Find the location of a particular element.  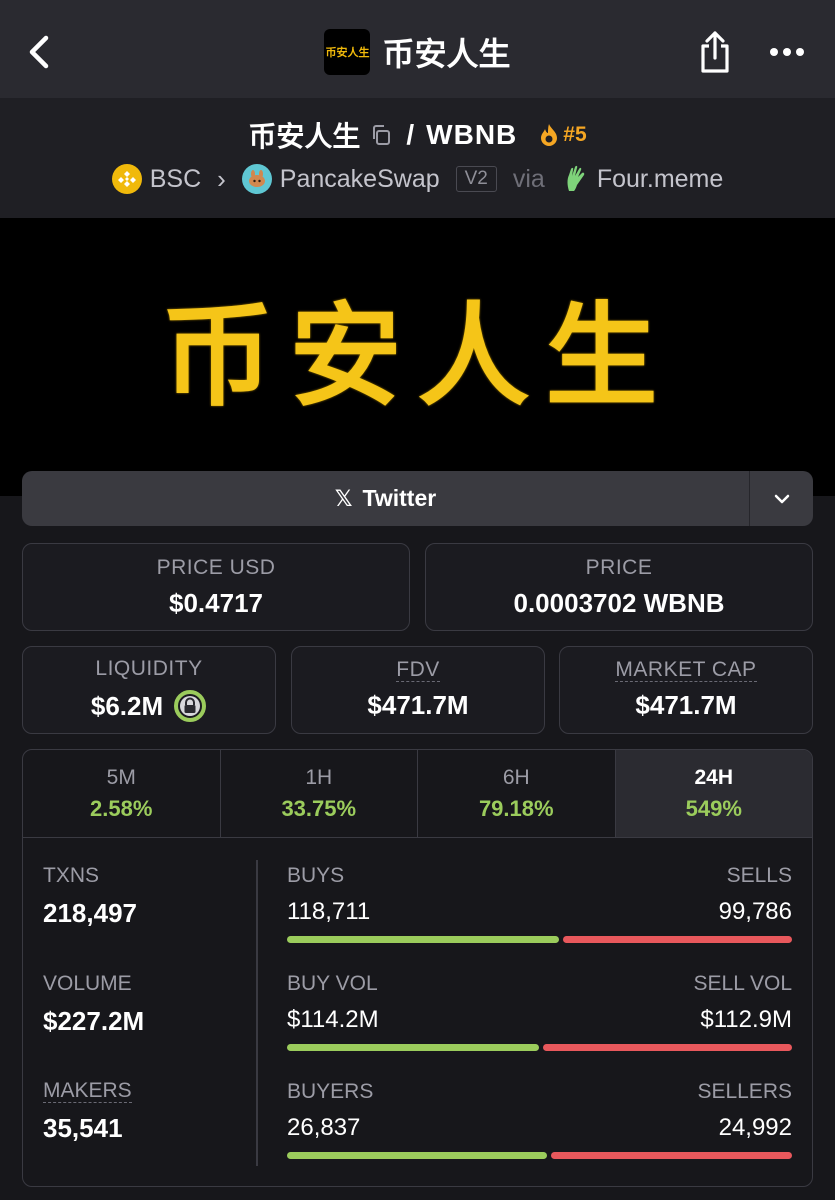

copy-icon is located at coordinates (382, 135).